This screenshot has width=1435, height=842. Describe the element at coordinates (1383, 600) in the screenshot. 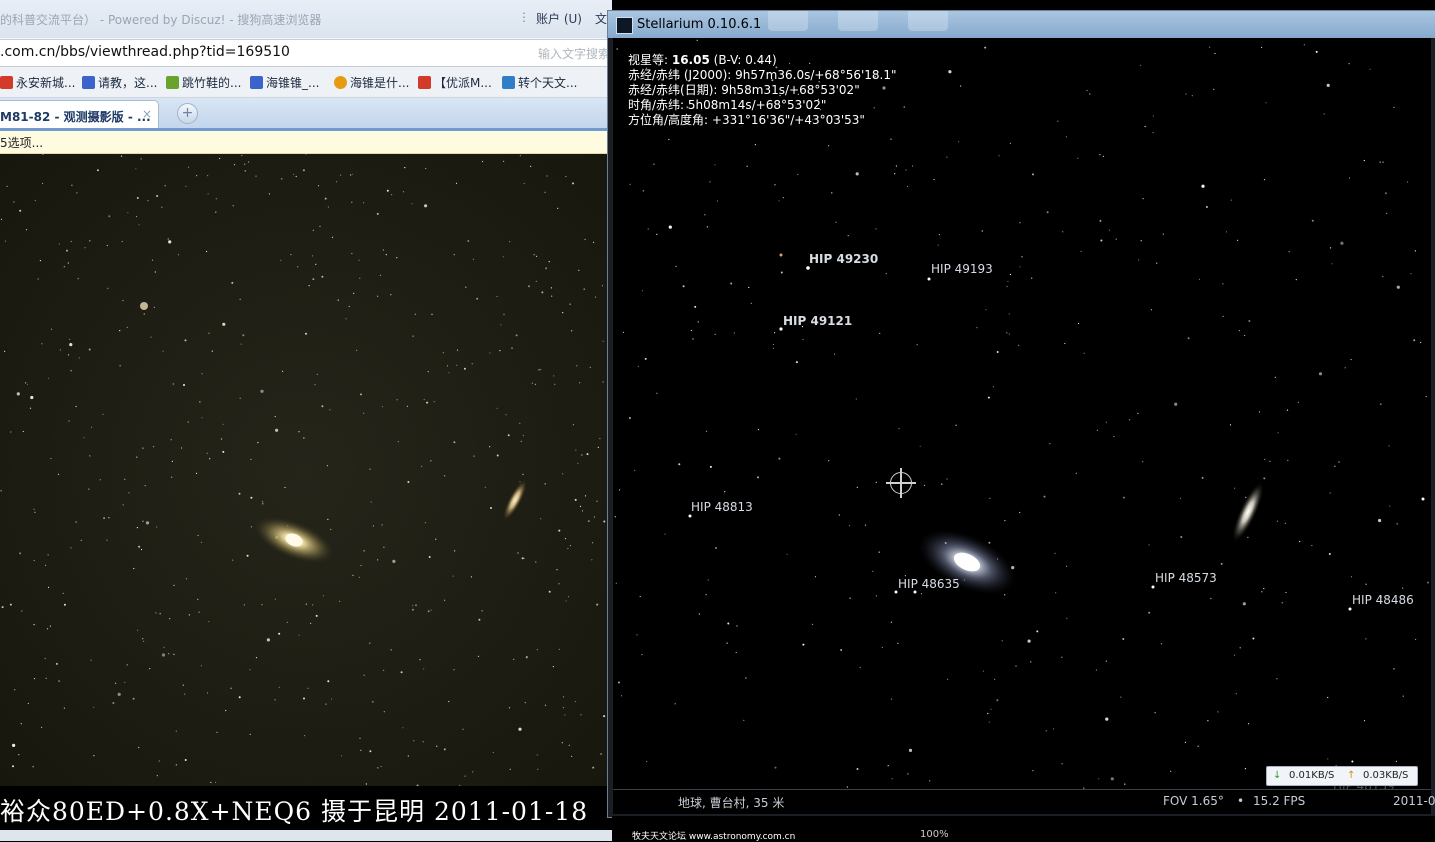

I see `star-label: HIP 48486` at that location.